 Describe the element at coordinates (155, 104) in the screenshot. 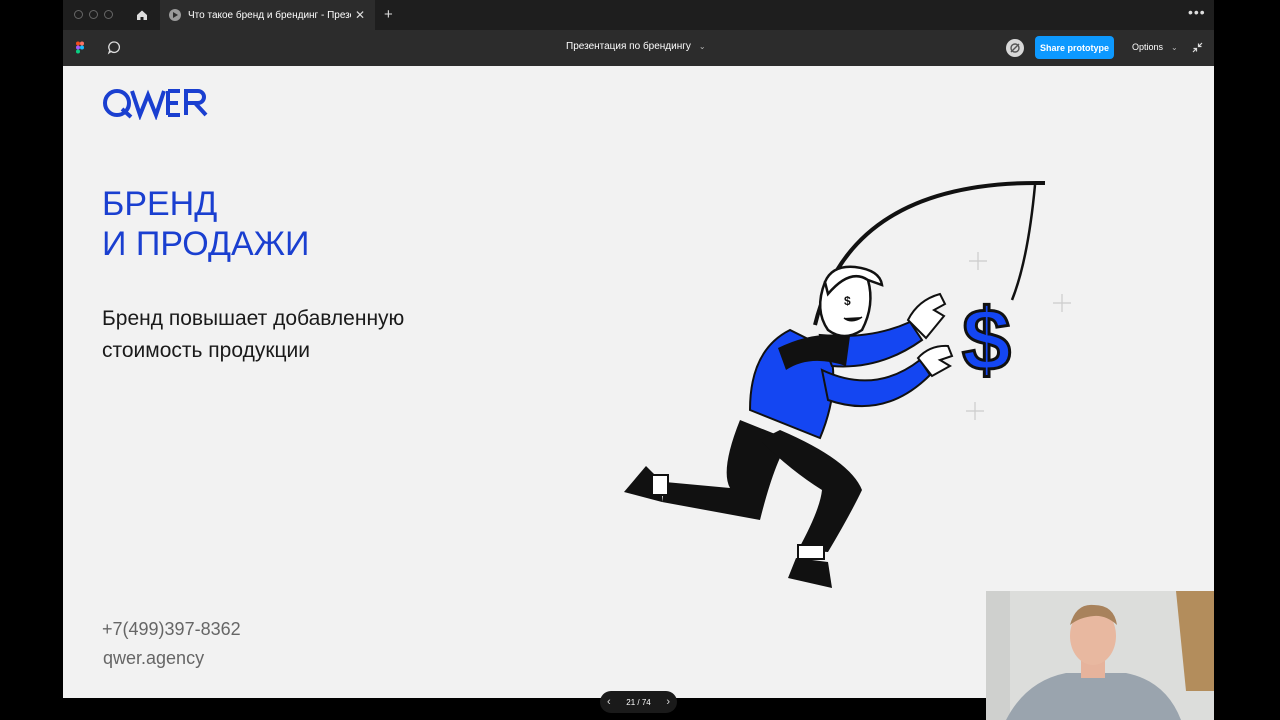

I see `qwer-logo` at that location.